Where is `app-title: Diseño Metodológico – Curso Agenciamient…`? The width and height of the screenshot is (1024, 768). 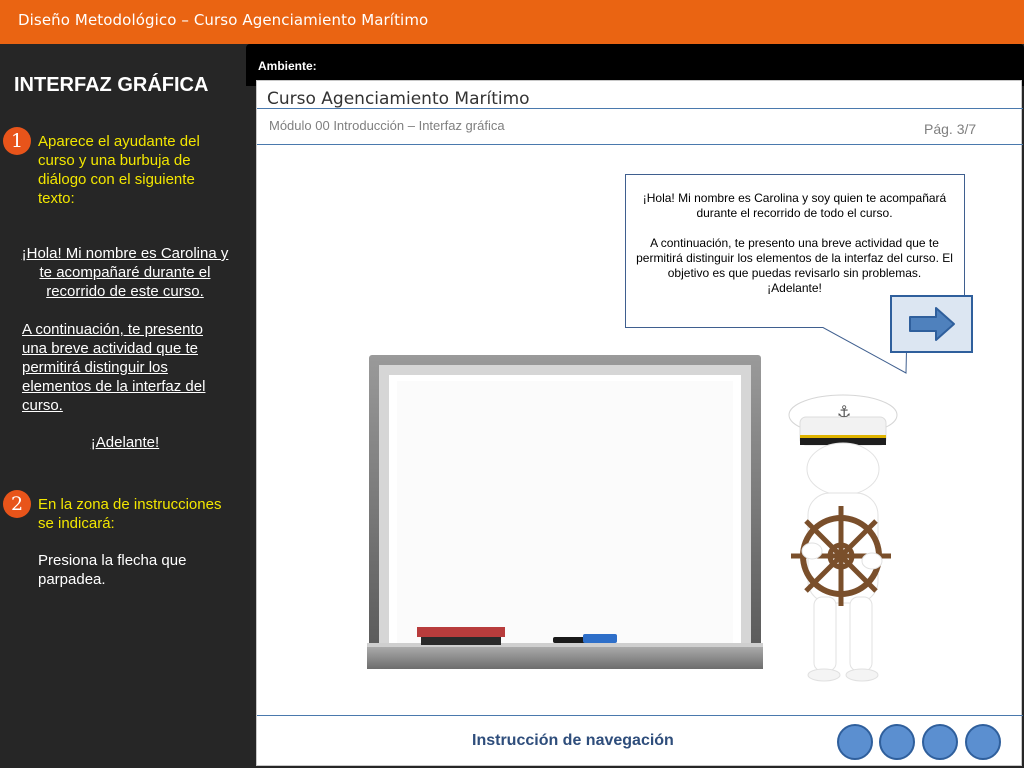
app-title: Diseño Metodológico – Curso Agenciamient… is located at coordinates (223, 20).